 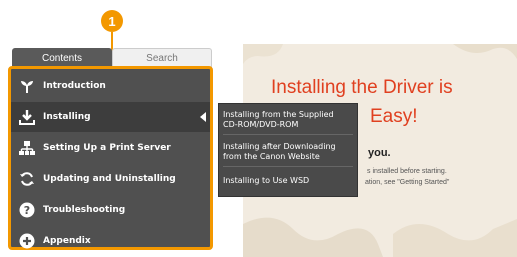 I want to click on submenu-item-label: Installing after Downloading, so click(x=279, y=146).